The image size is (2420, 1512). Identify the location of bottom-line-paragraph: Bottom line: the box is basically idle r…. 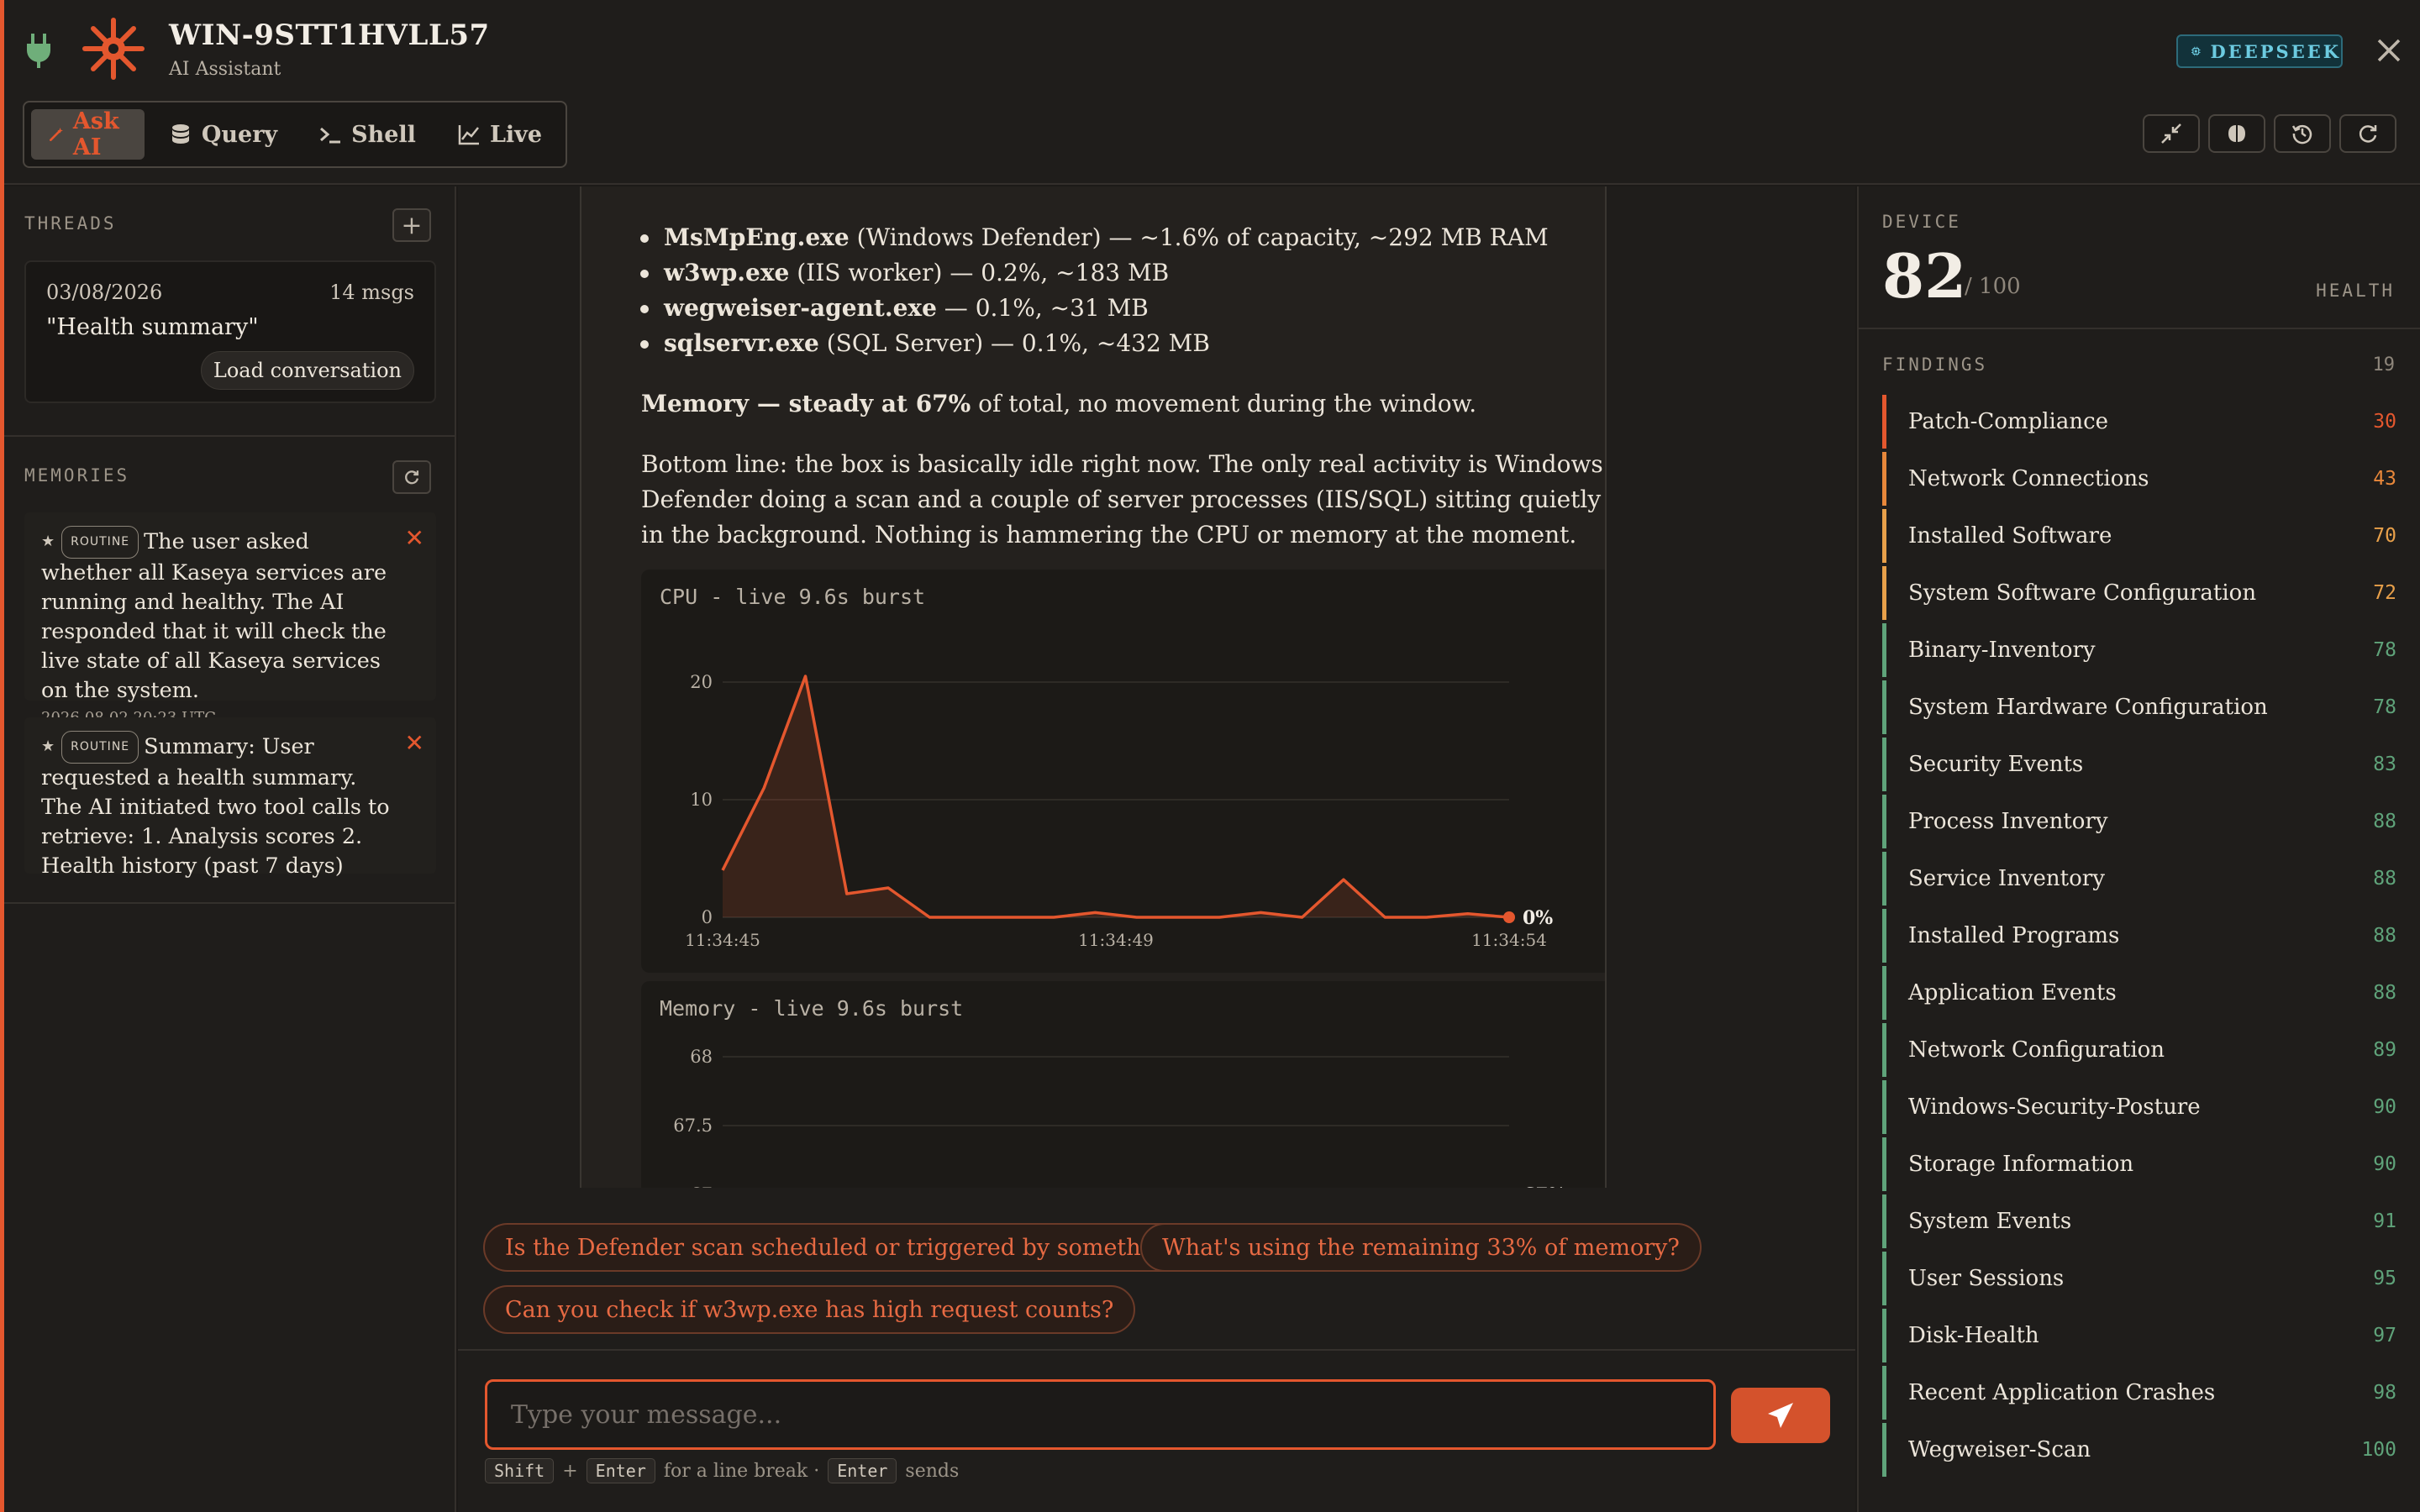
(1122, 499).